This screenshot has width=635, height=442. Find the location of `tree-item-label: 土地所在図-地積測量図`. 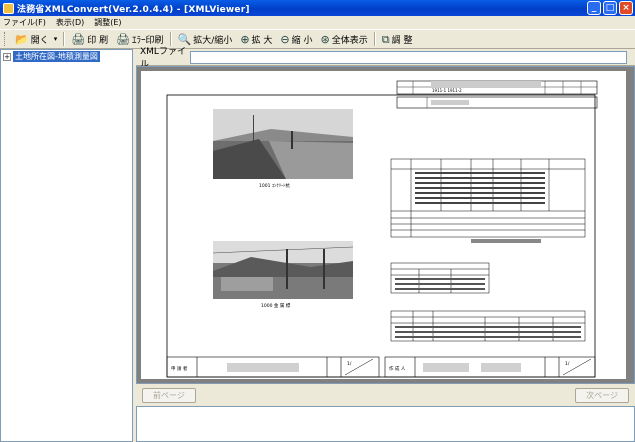

tree-item-label: 土地所在図-地積測量図 is located at coordinates (56, 56).